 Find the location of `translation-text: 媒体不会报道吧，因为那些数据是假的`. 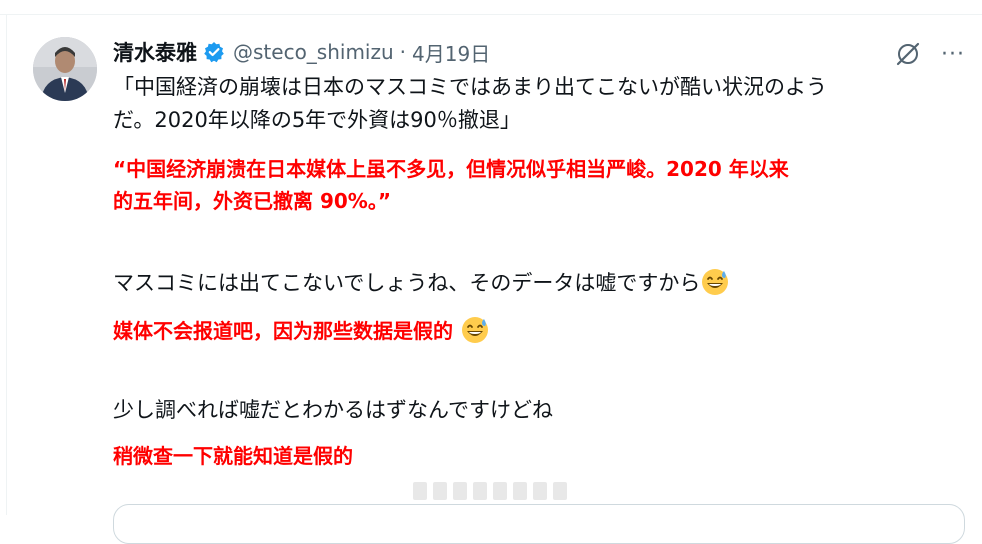

translation-text: 媒体不会报道吧，因为那些数据是假的 is located at coordinates (286, 331).